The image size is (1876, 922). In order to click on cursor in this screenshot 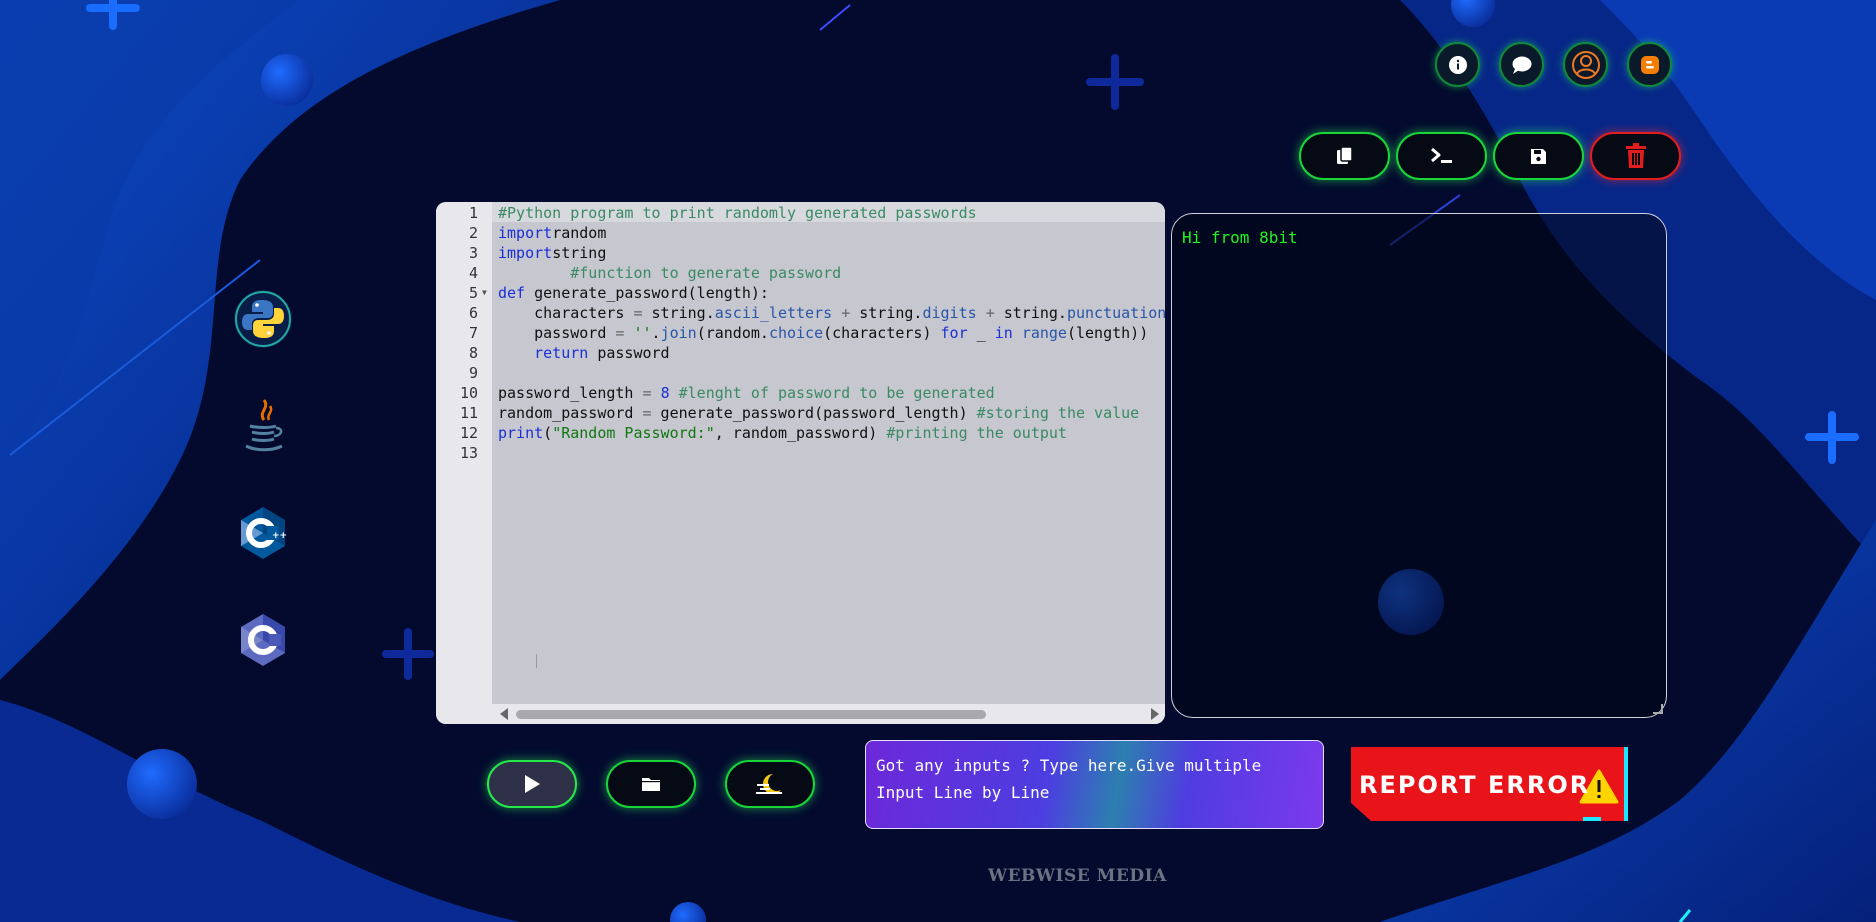, I will do `click(536, 661)`.